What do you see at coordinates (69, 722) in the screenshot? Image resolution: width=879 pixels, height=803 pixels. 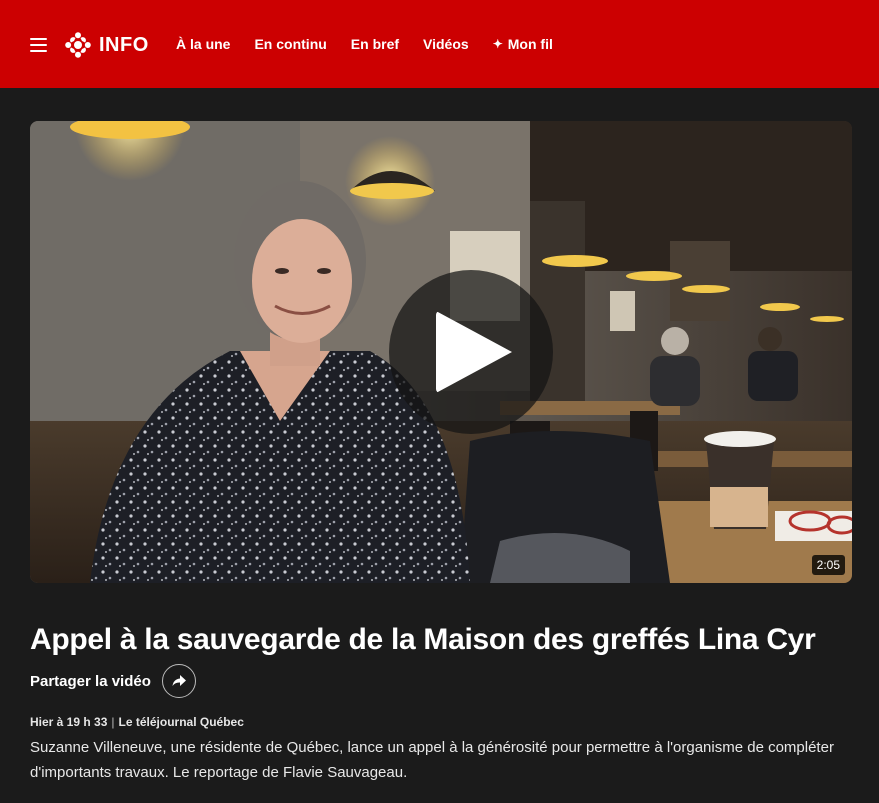 I see `publish-time: Hier à 19 h 33` at bounding box center [69, 722].